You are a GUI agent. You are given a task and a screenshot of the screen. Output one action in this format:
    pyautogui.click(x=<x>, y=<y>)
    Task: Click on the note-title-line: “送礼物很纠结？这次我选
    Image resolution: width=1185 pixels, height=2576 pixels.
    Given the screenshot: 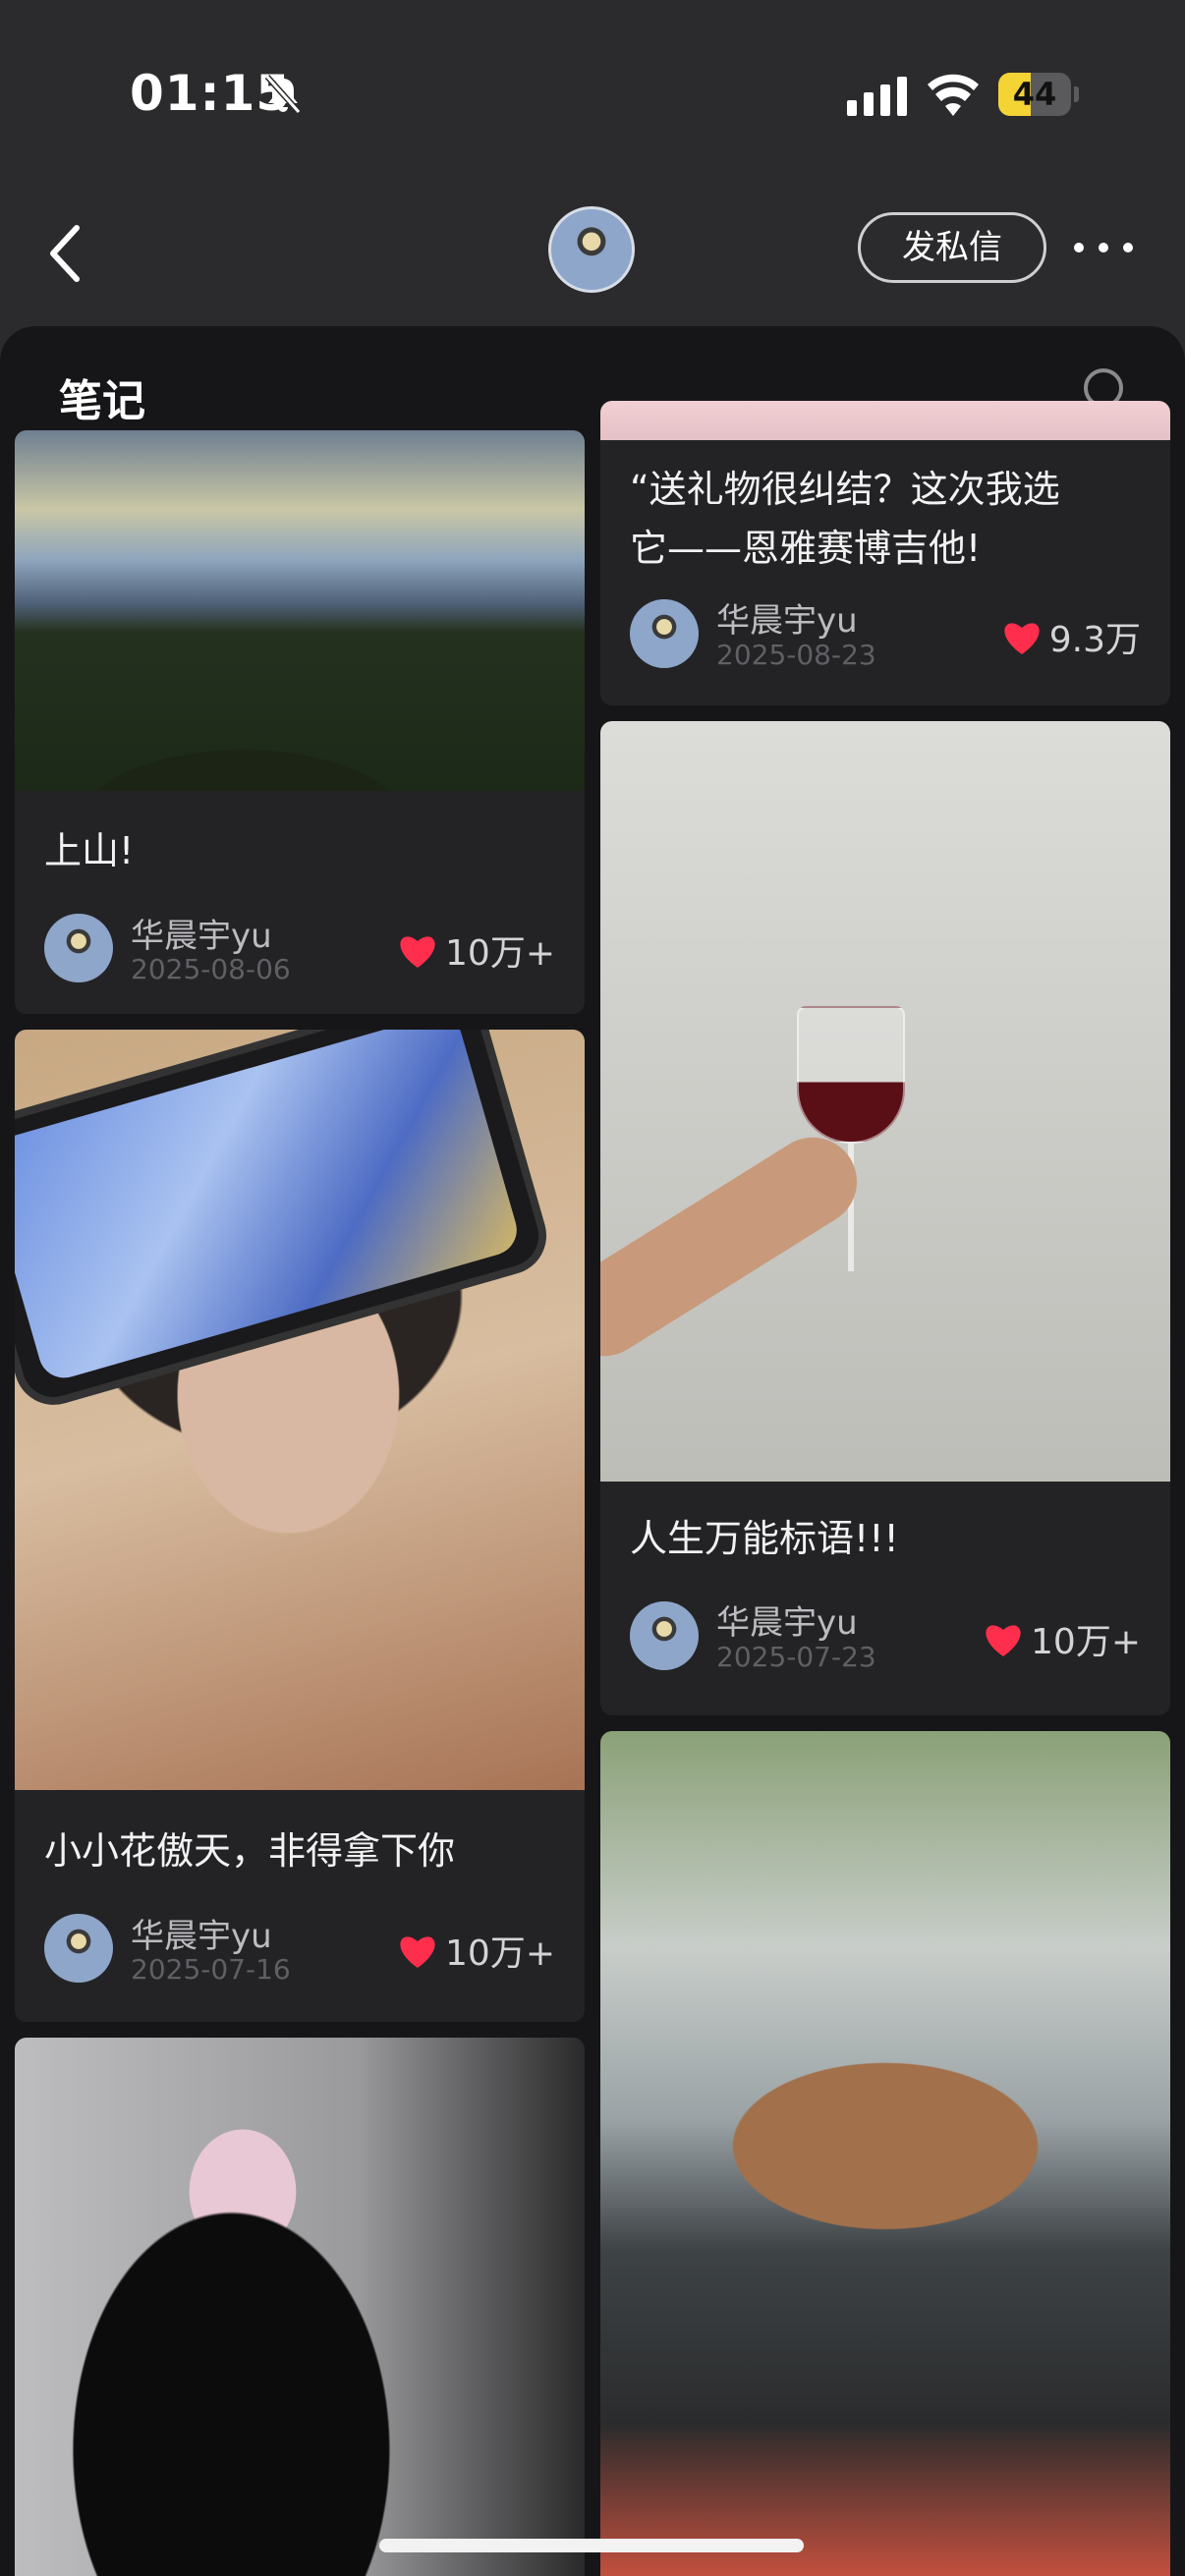 What is the action you would take?
    pyautogui.click(x=845, y=489)
    